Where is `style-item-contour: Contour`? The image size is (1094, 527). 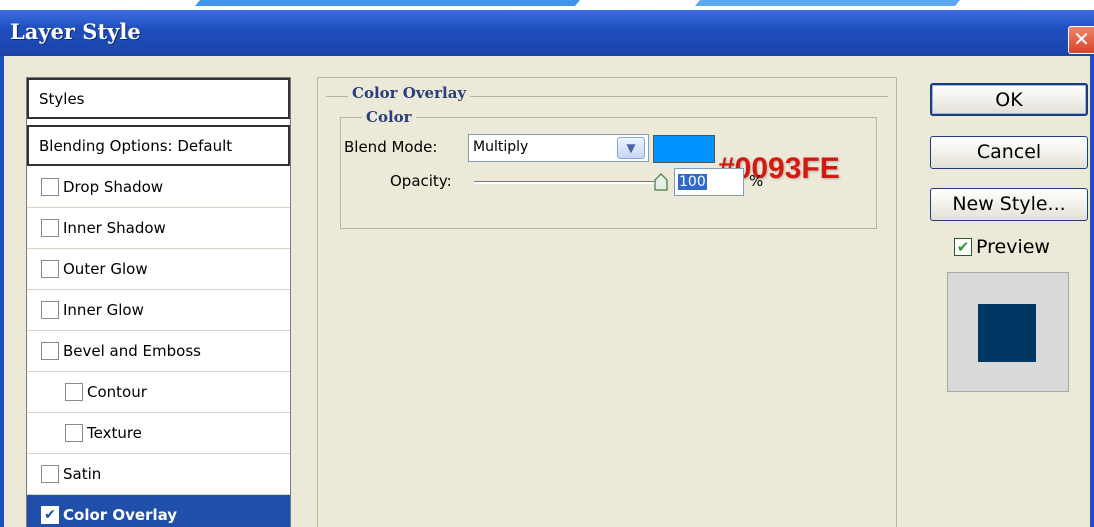 style-item-contour: Contour is located at coordinates (158, 392).